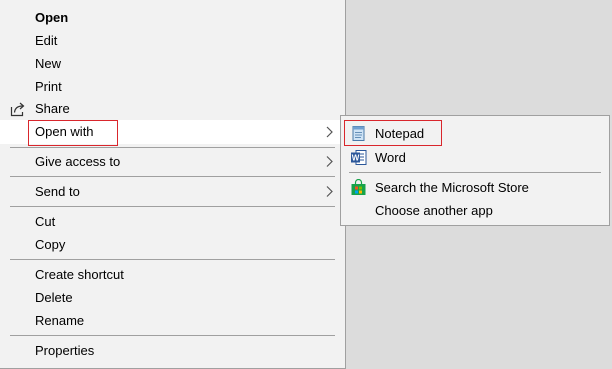 The image size is (612, 369). What do you see at coordinates (45, 221) in the screenshot?
I see `menu-item-cut-label: Cut` at bounding box center [45, 221].